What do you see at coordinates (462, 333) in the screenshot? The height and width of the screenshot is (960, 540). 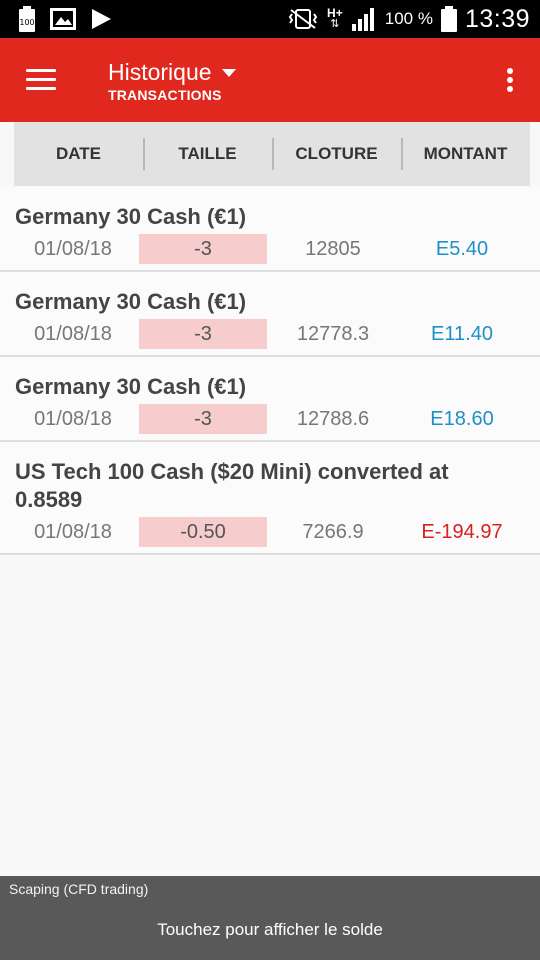 I see `transaction-amount: E11.40` at bounding box center [462, 333].